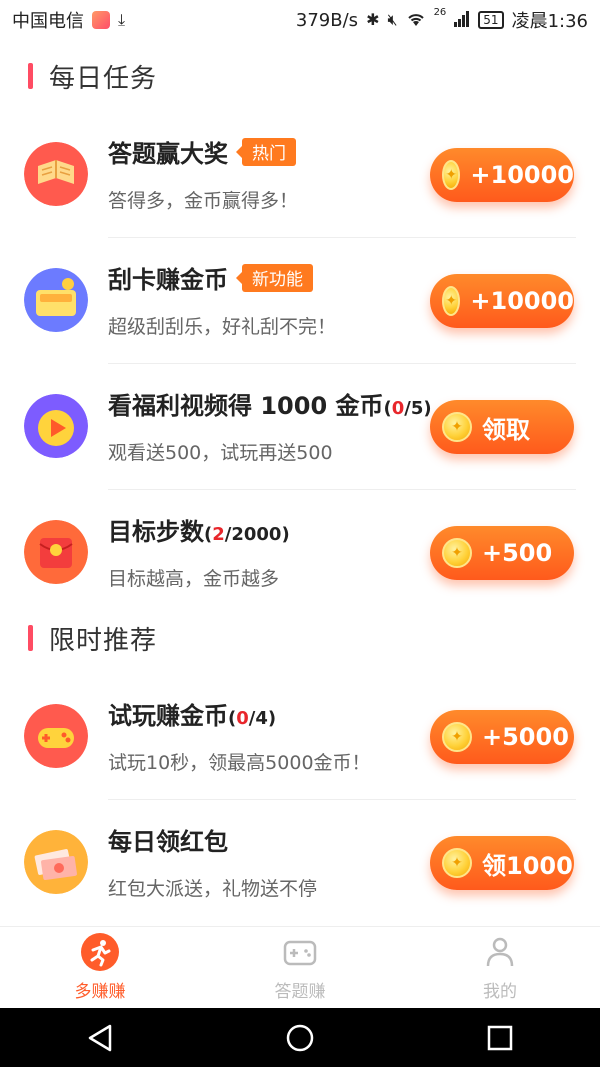 Image resolution: width=600 pixels, height=1067 pixels. What do you see at coordinates (416, 20) in the screenshot?
I see `wifi-icon` at bounding box center [416, 20].